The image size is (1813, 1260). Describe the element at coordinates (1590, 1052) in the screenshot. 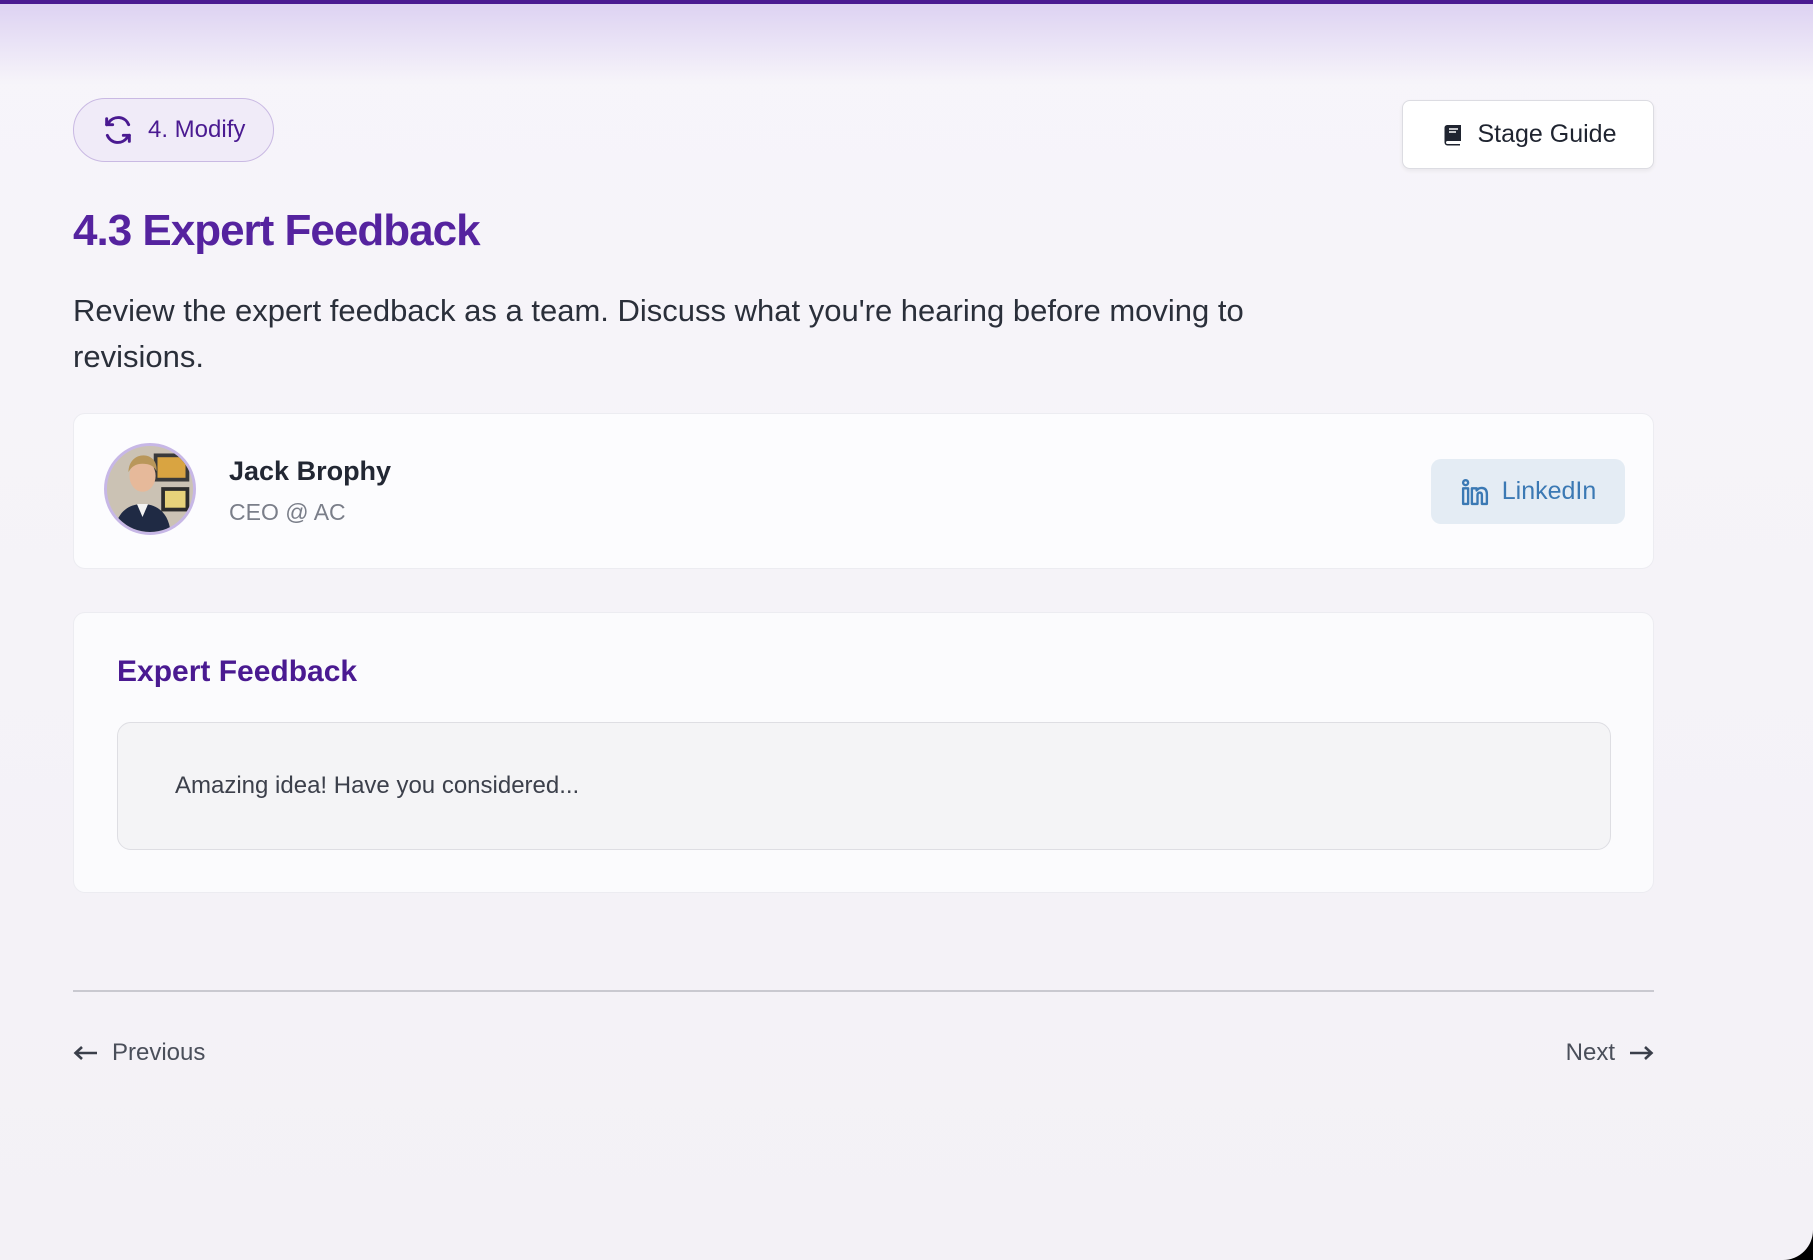

I see `next-label: Next` at that location.